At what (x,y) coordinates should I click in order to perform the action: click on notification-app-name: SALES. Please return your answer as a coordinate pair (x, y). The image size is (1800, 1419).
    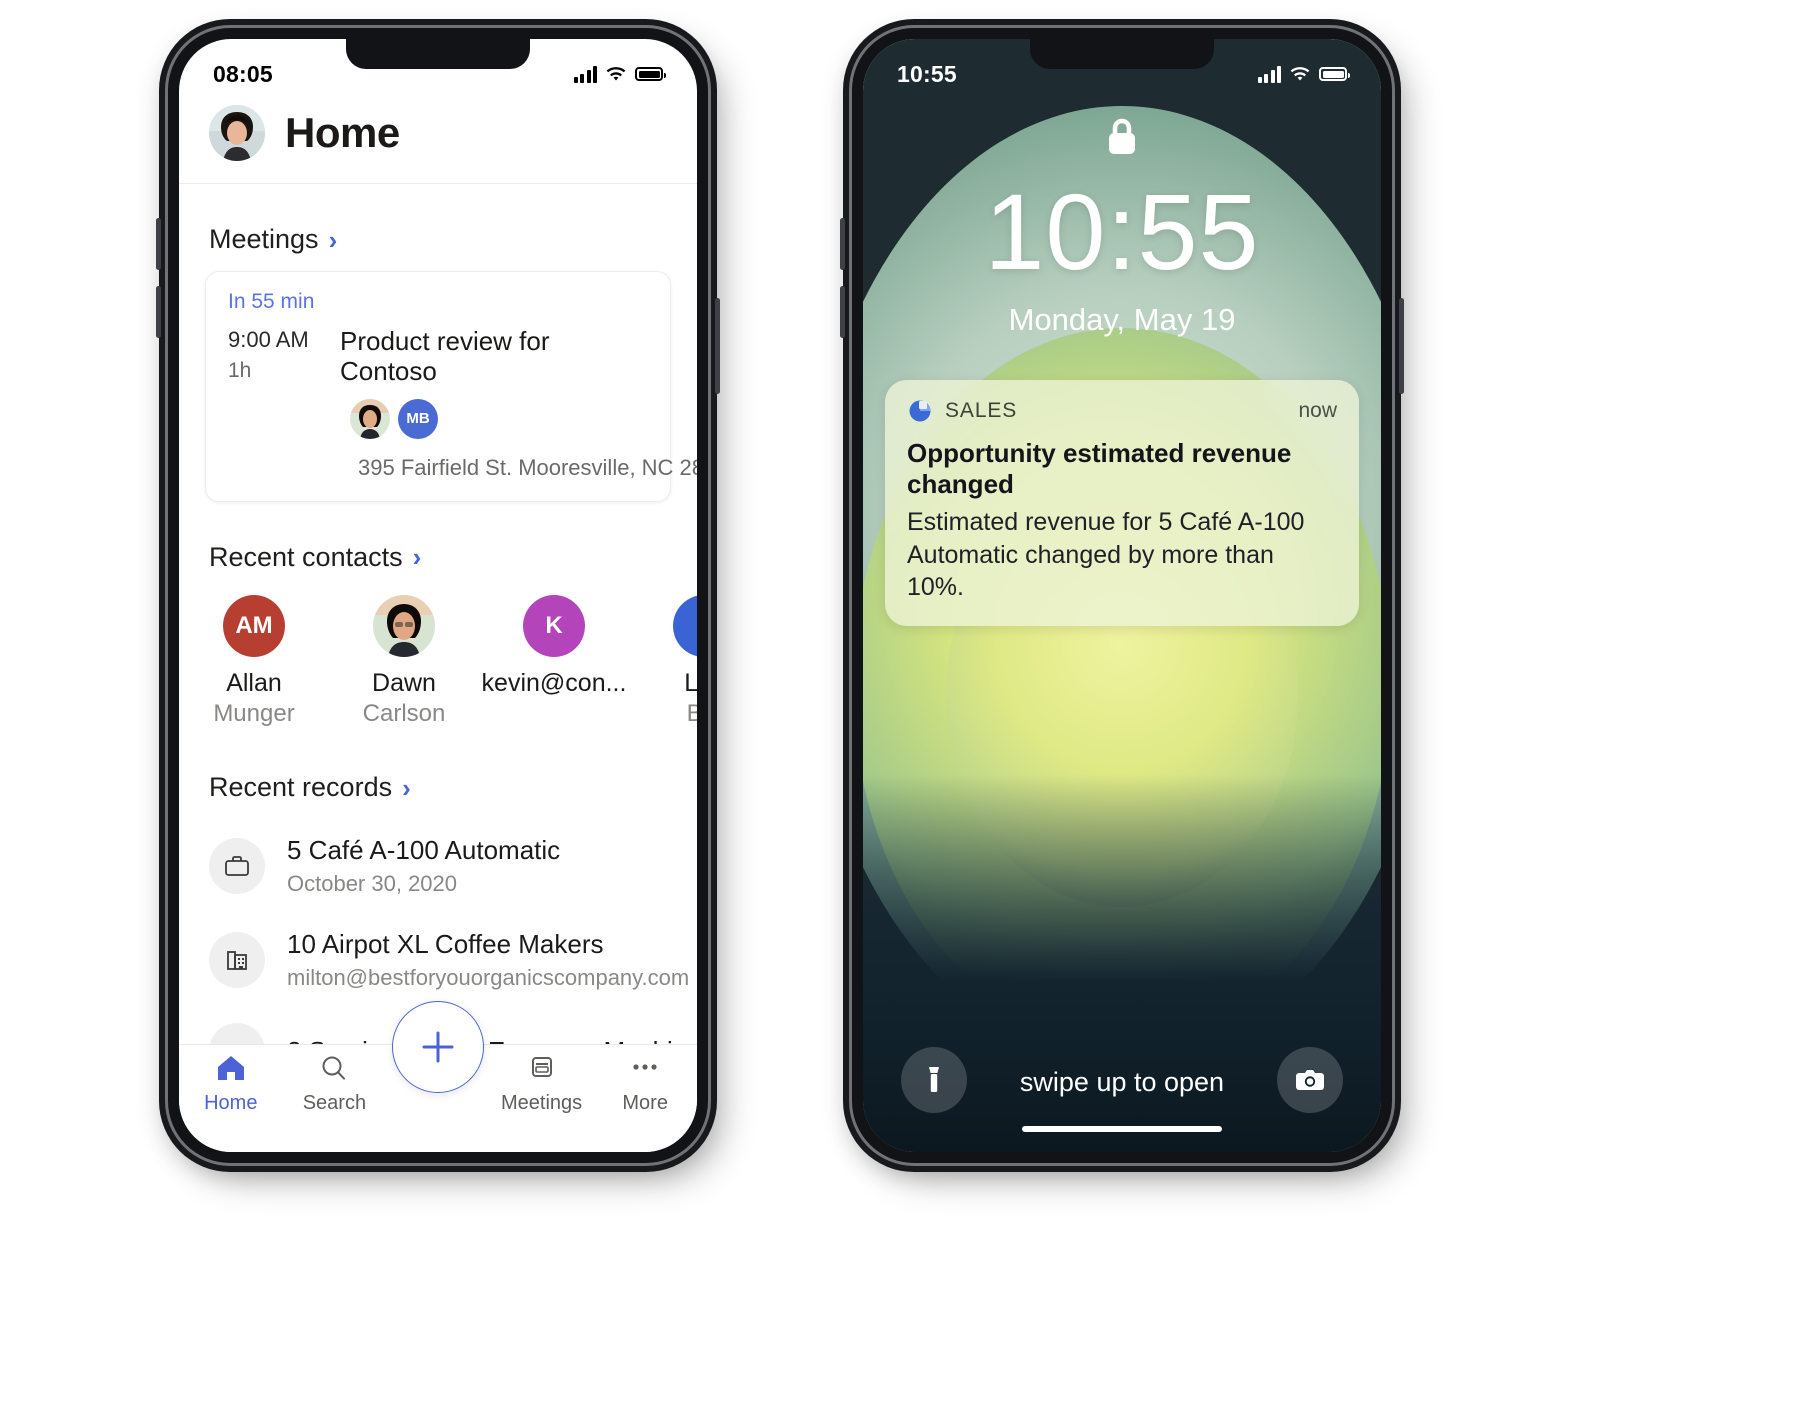
    Looking at the image, I should click on (981, 410).